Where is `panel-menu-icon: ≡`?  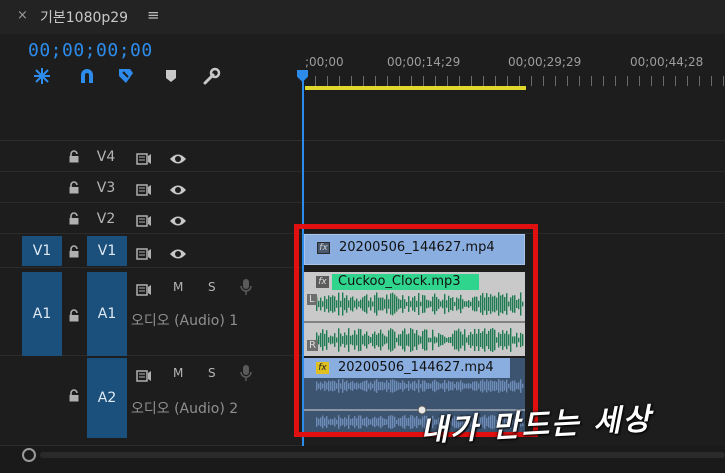 panel-menu-icon: ≡ is located at coordinates (153, 15).